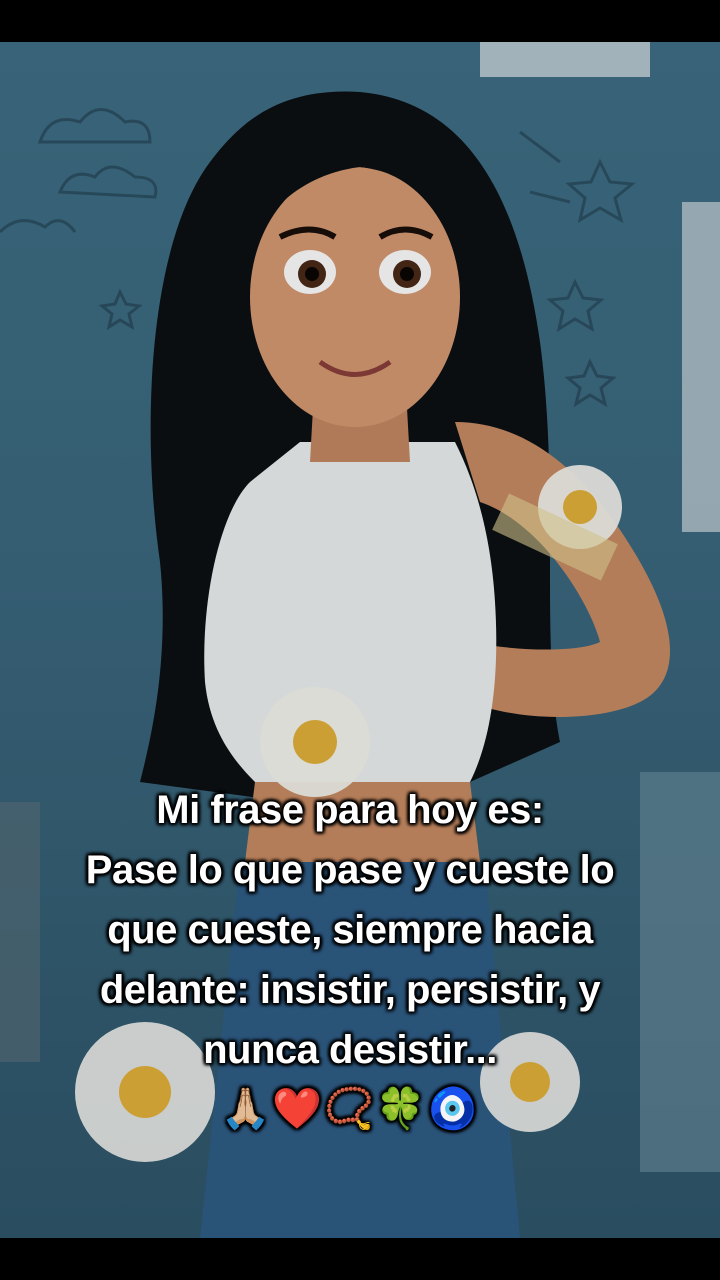  Describe the element at coordinates (350, 870) in the screenshot. I see `caption-line-2: Pase lo que pase y cueste lo` at that location.